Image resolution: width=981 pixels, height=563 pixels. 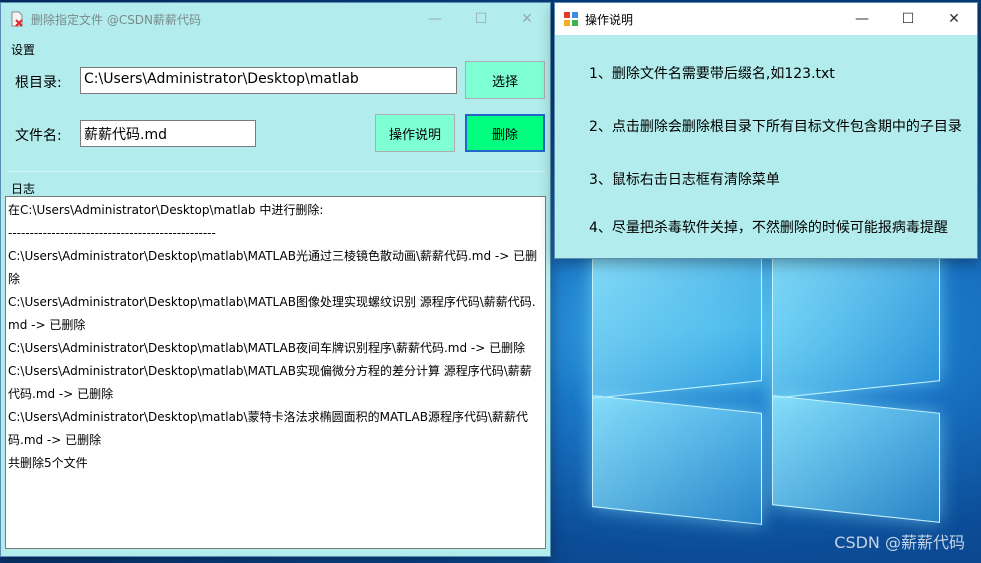 I want to click on delete-file-icon, so click(x=17, y=19).